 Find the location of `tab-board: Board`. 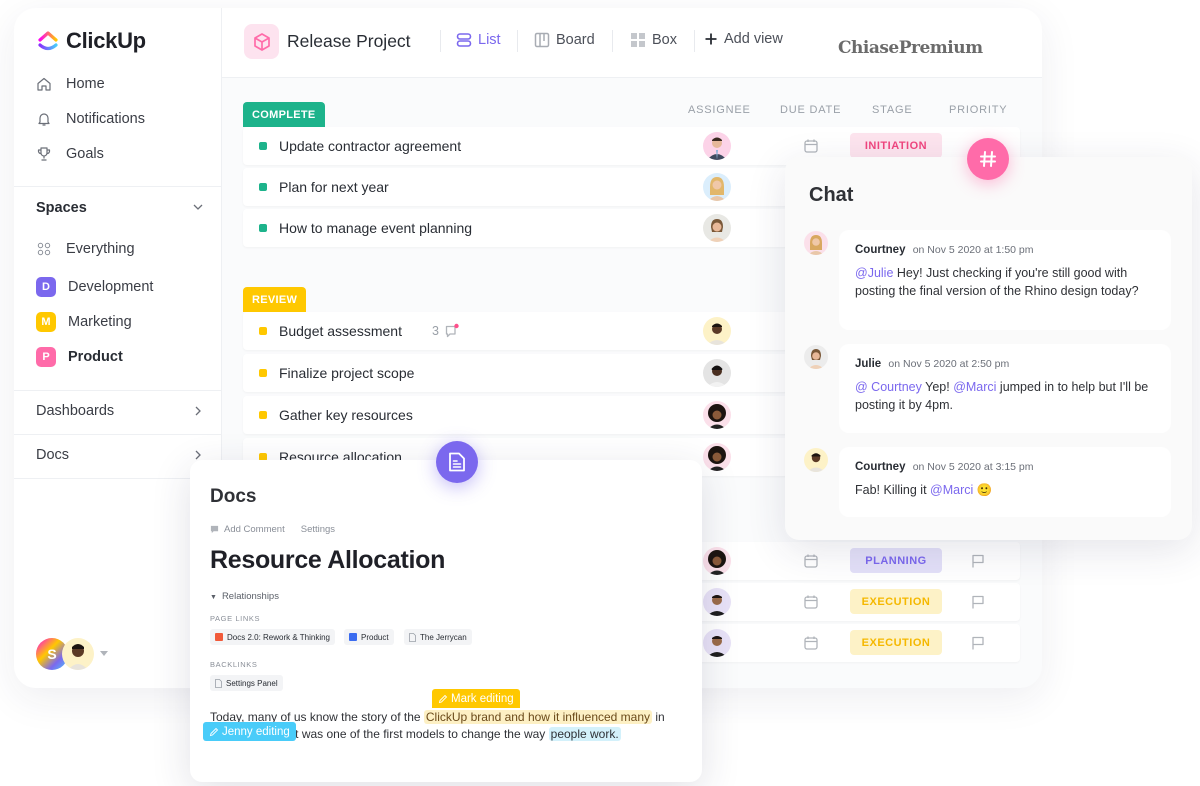

tab-board: Board is located at coordinates (564, 40).